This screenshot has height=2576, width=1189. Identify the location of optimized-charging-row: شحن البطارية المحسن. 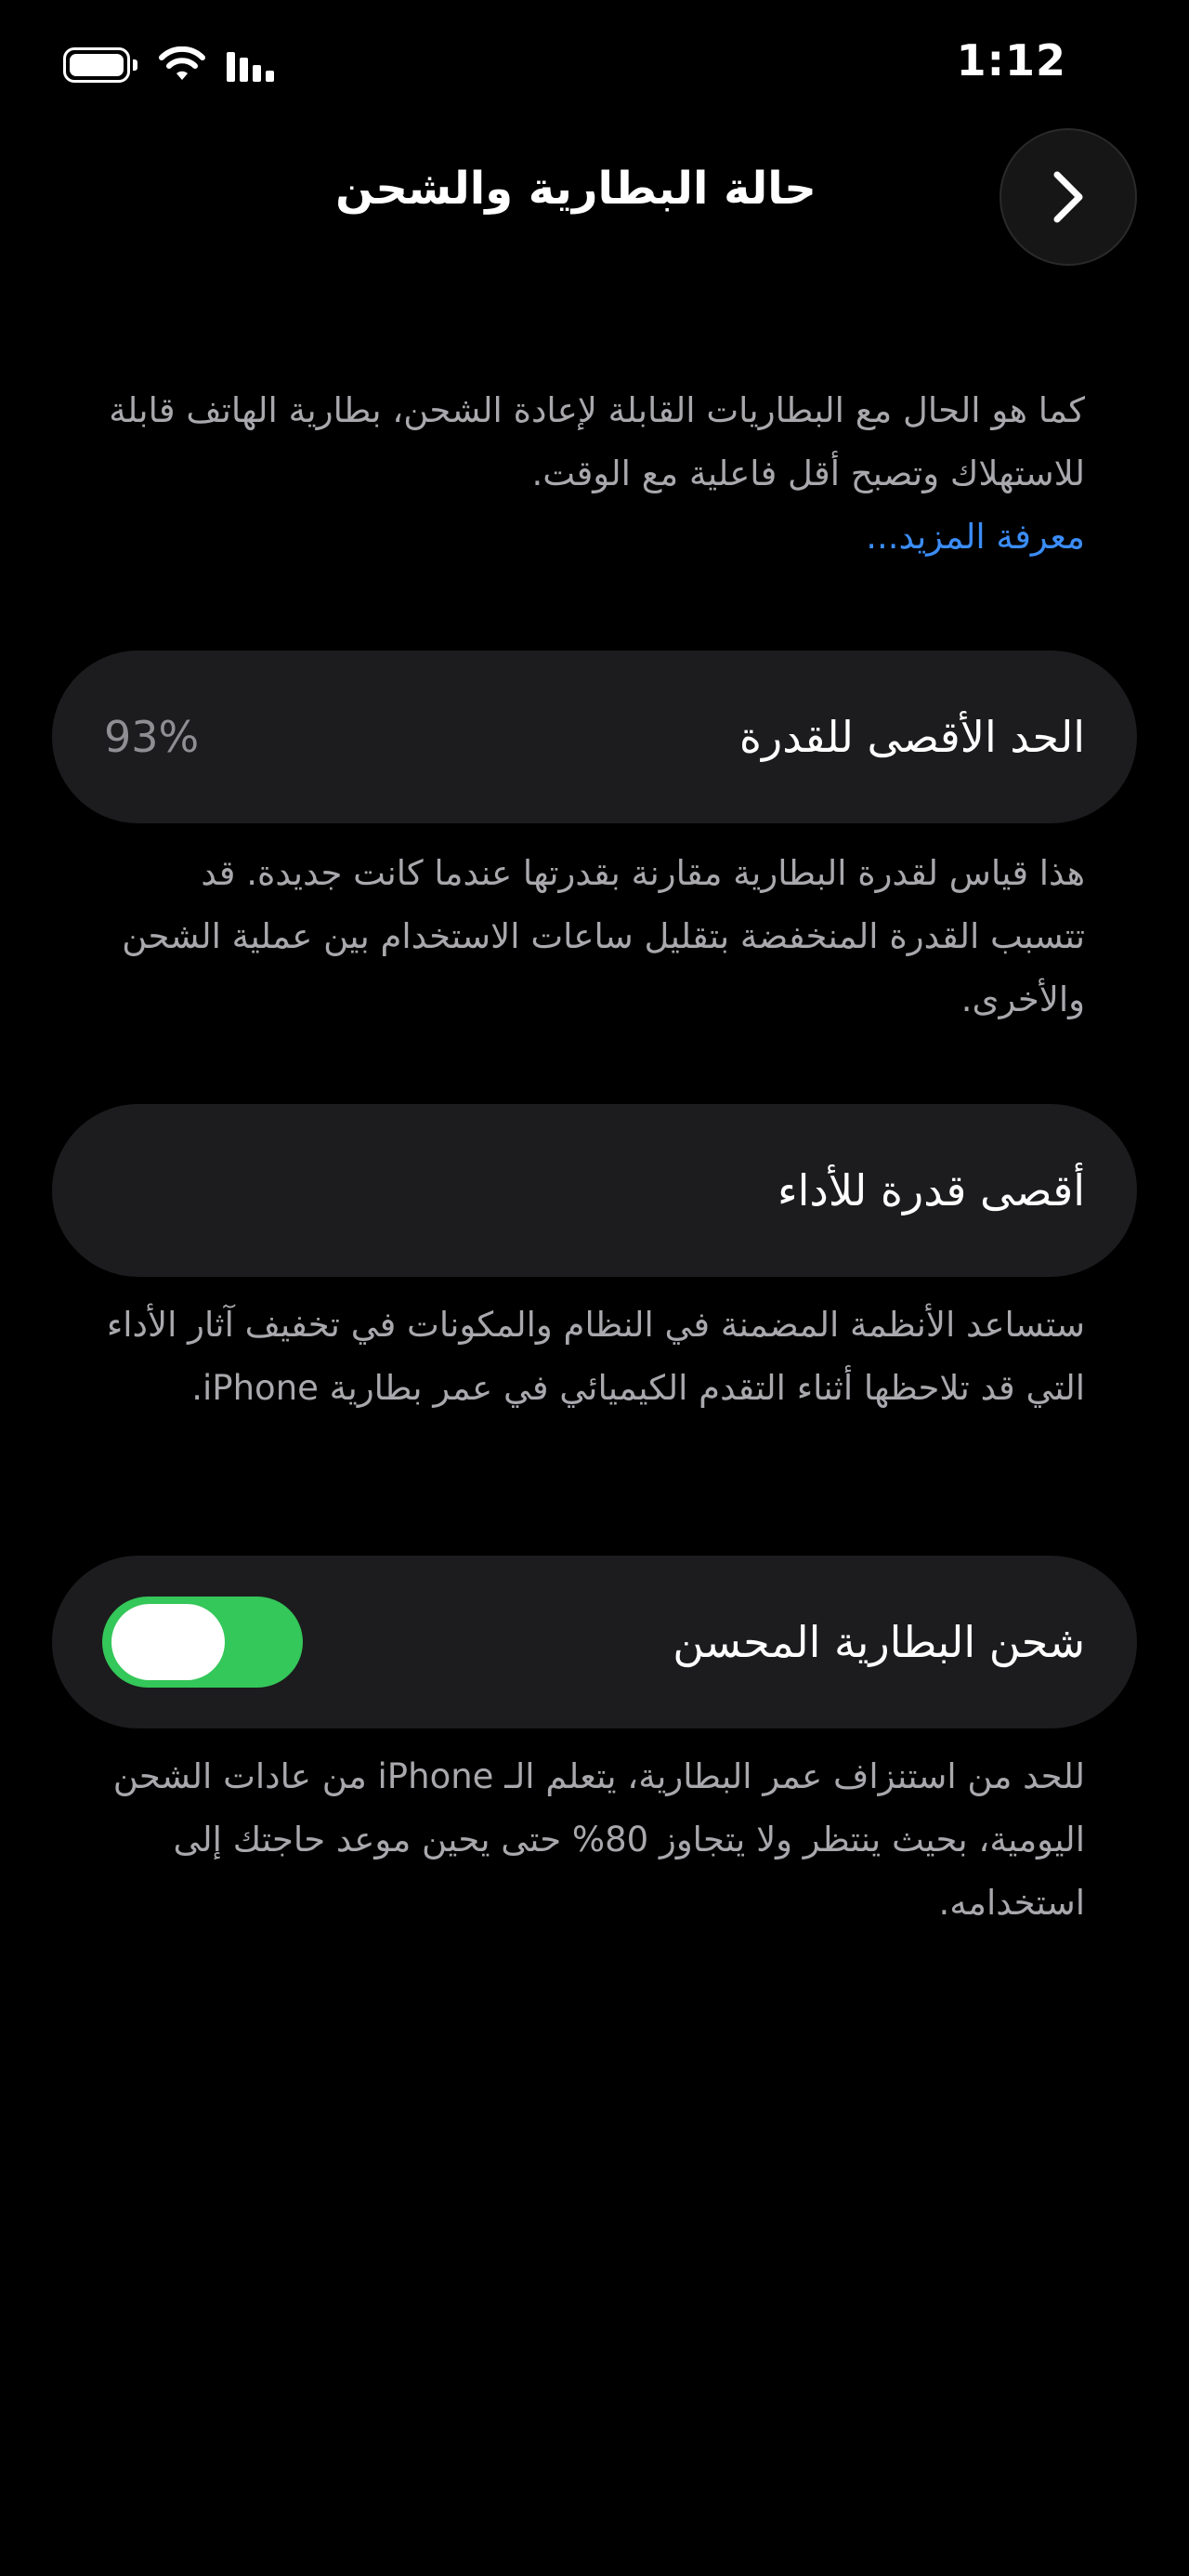
(594, 1642).